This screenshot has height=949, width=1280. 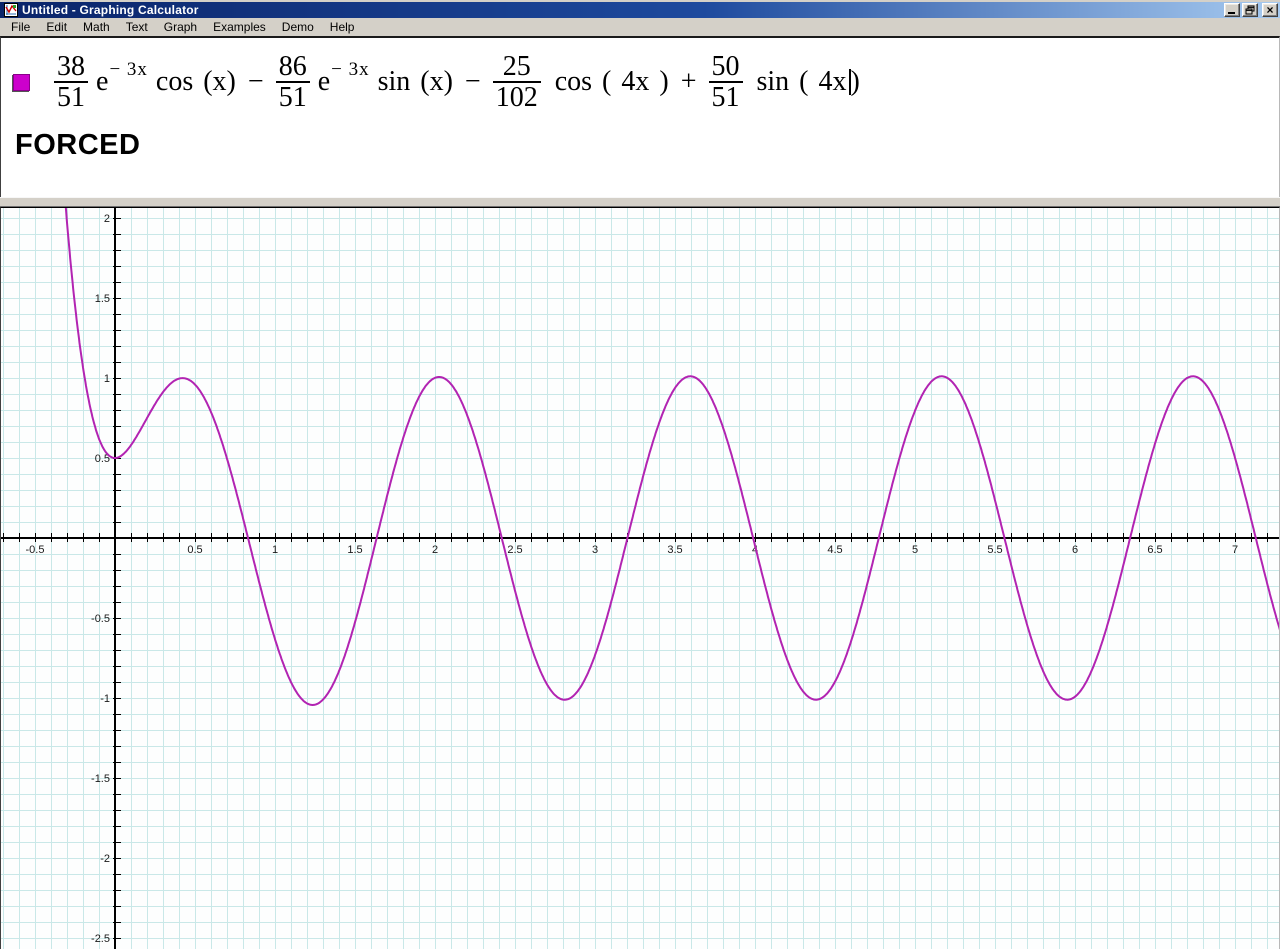 I want to click on x-tick-label: 4.5, so click(x=834, y=550).